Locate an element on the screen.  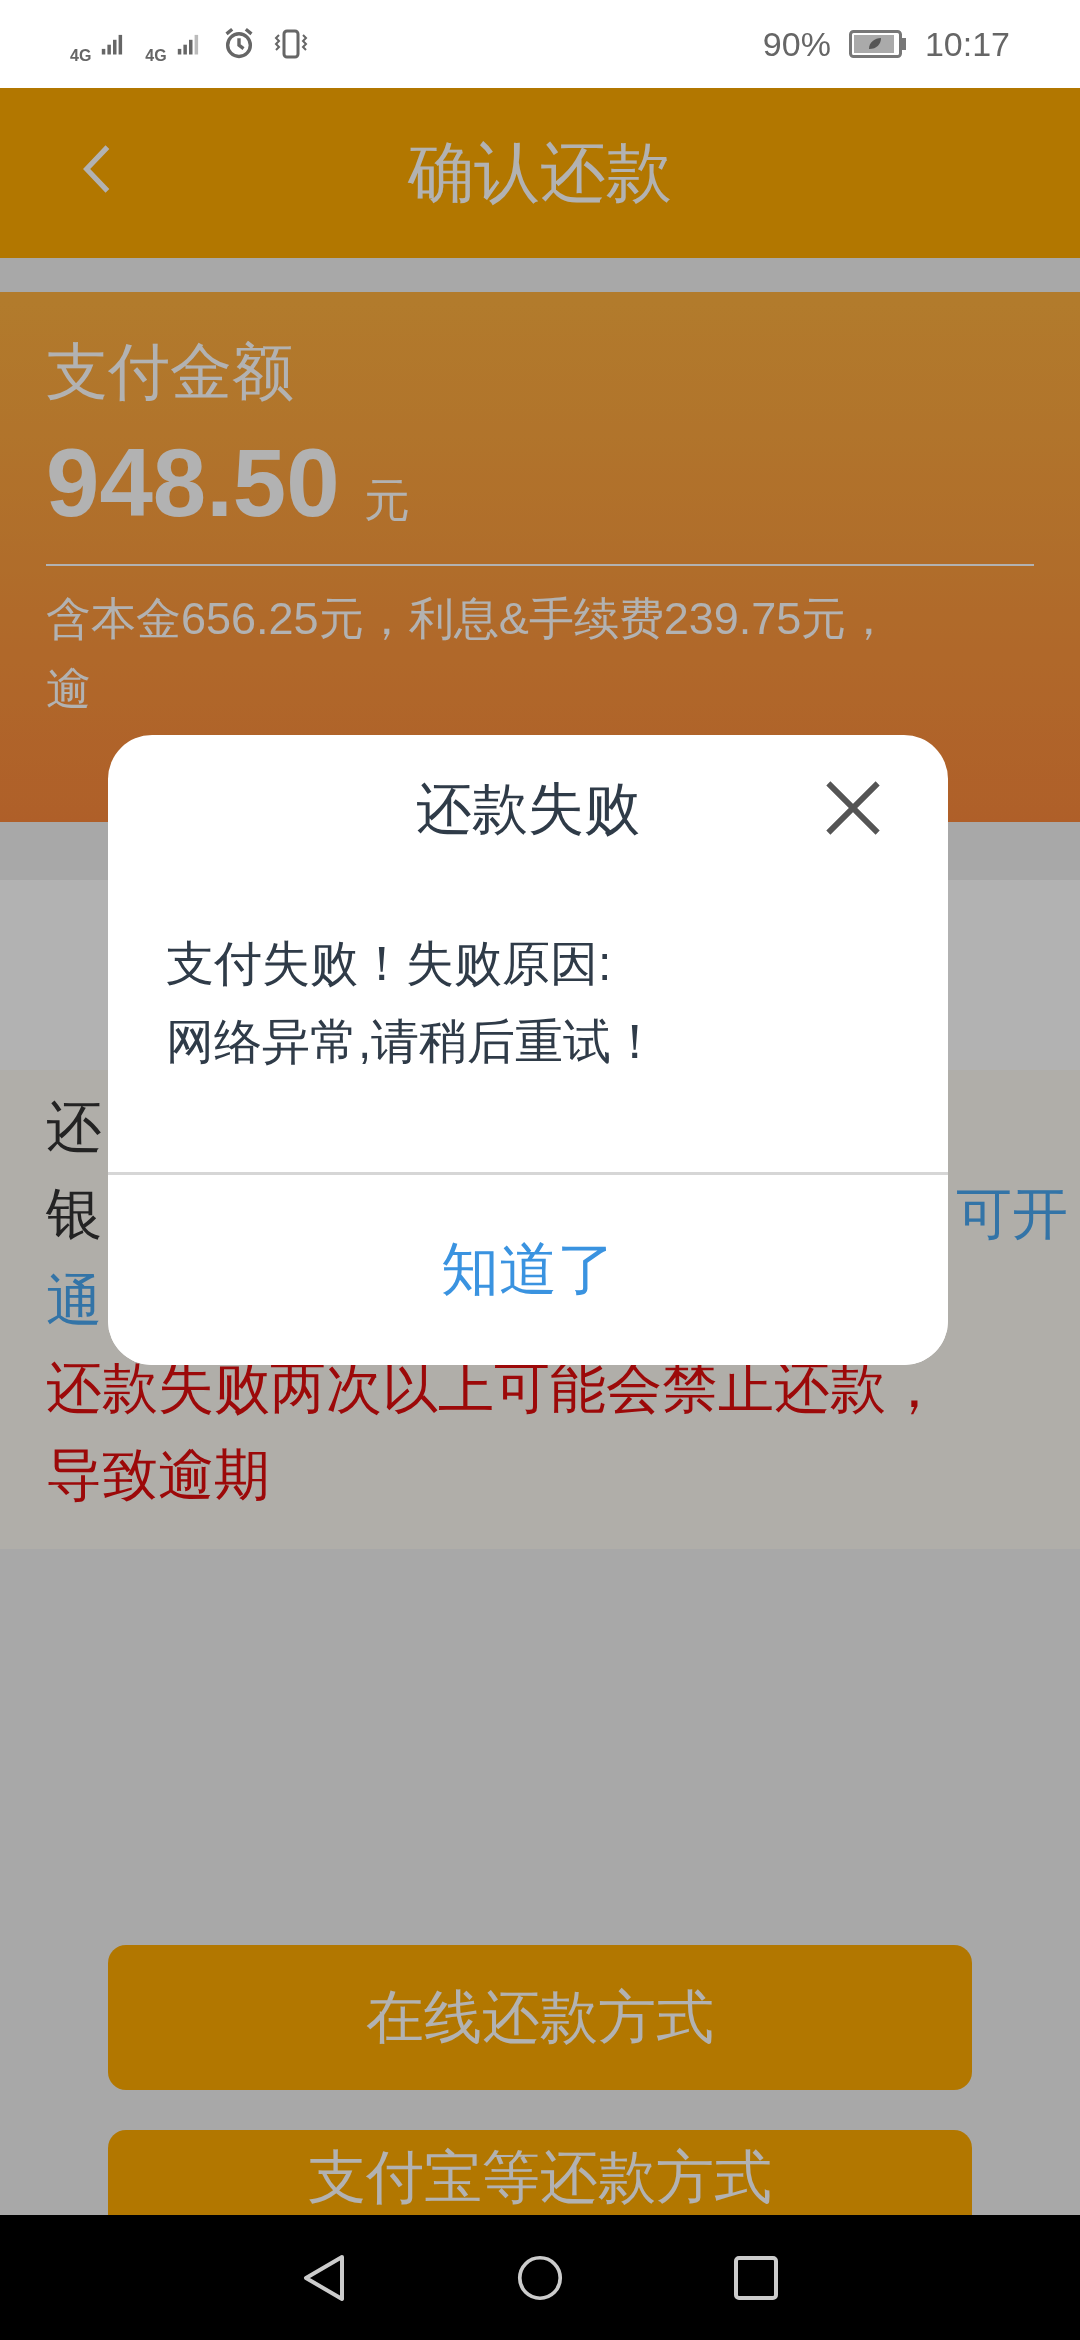
battery-icon is located at coordinates (877, 44).